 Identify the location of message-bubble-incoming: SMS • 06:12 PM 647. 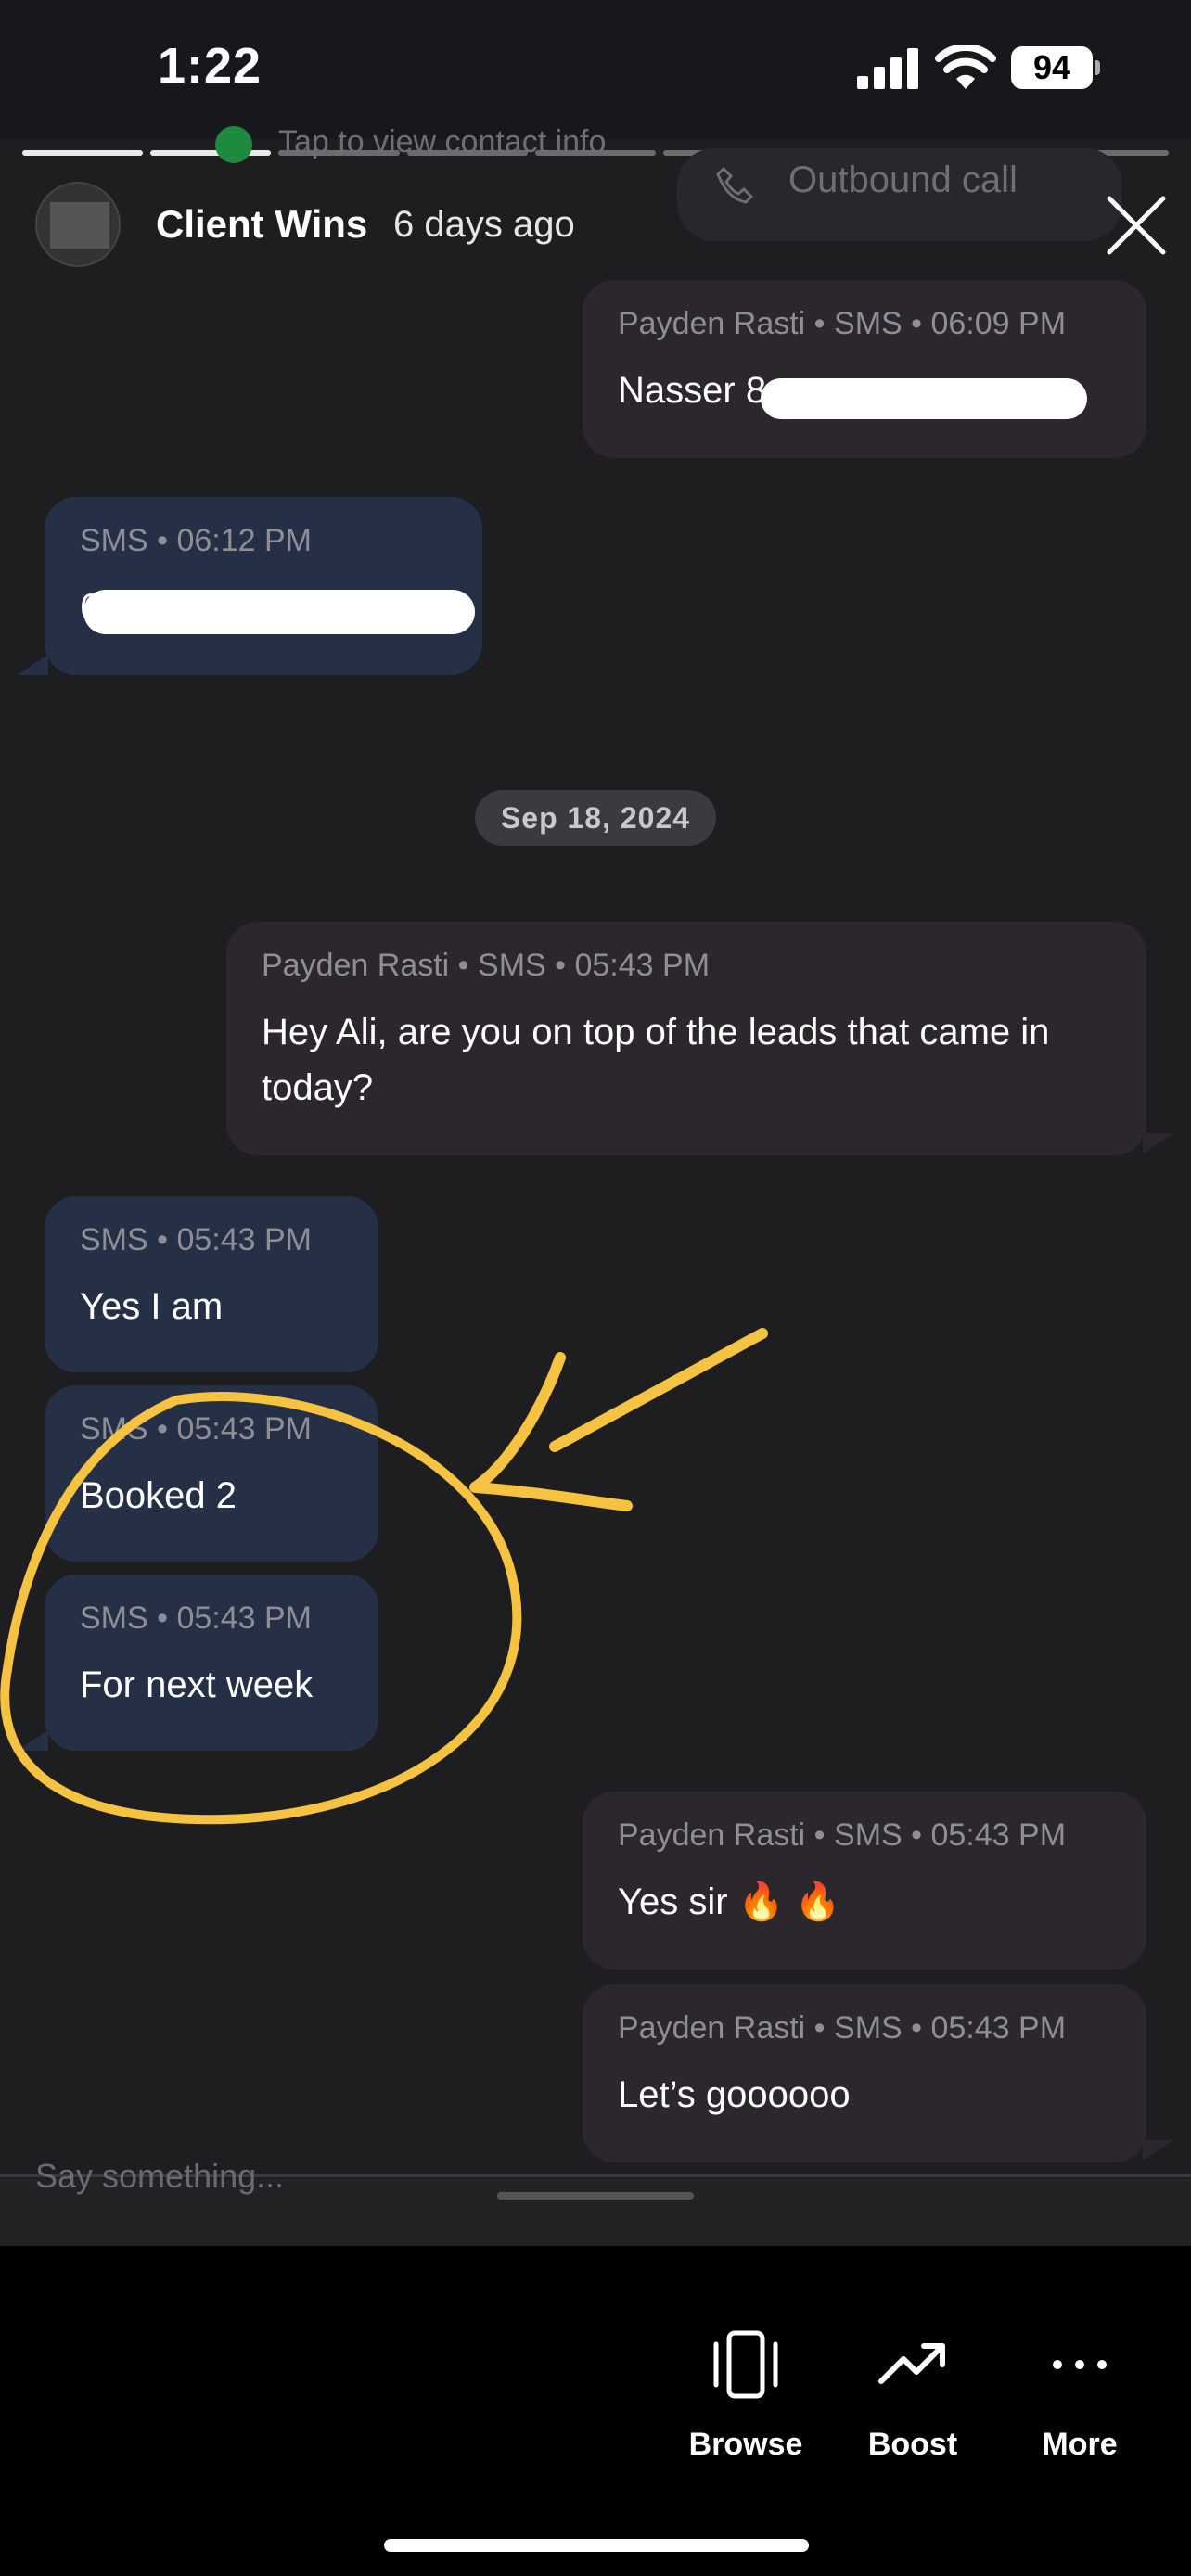
(263, 586).